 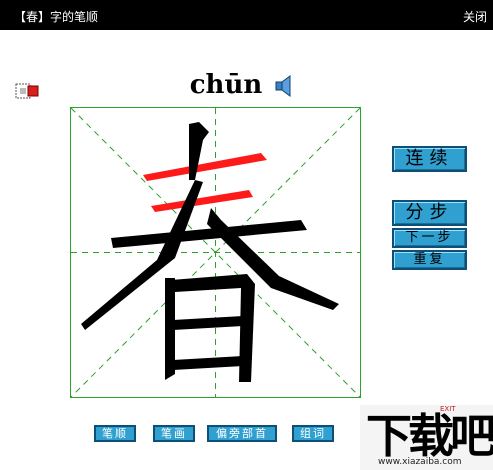 I want to click on logo-text: 下载吧, so click(x=429, y=436).